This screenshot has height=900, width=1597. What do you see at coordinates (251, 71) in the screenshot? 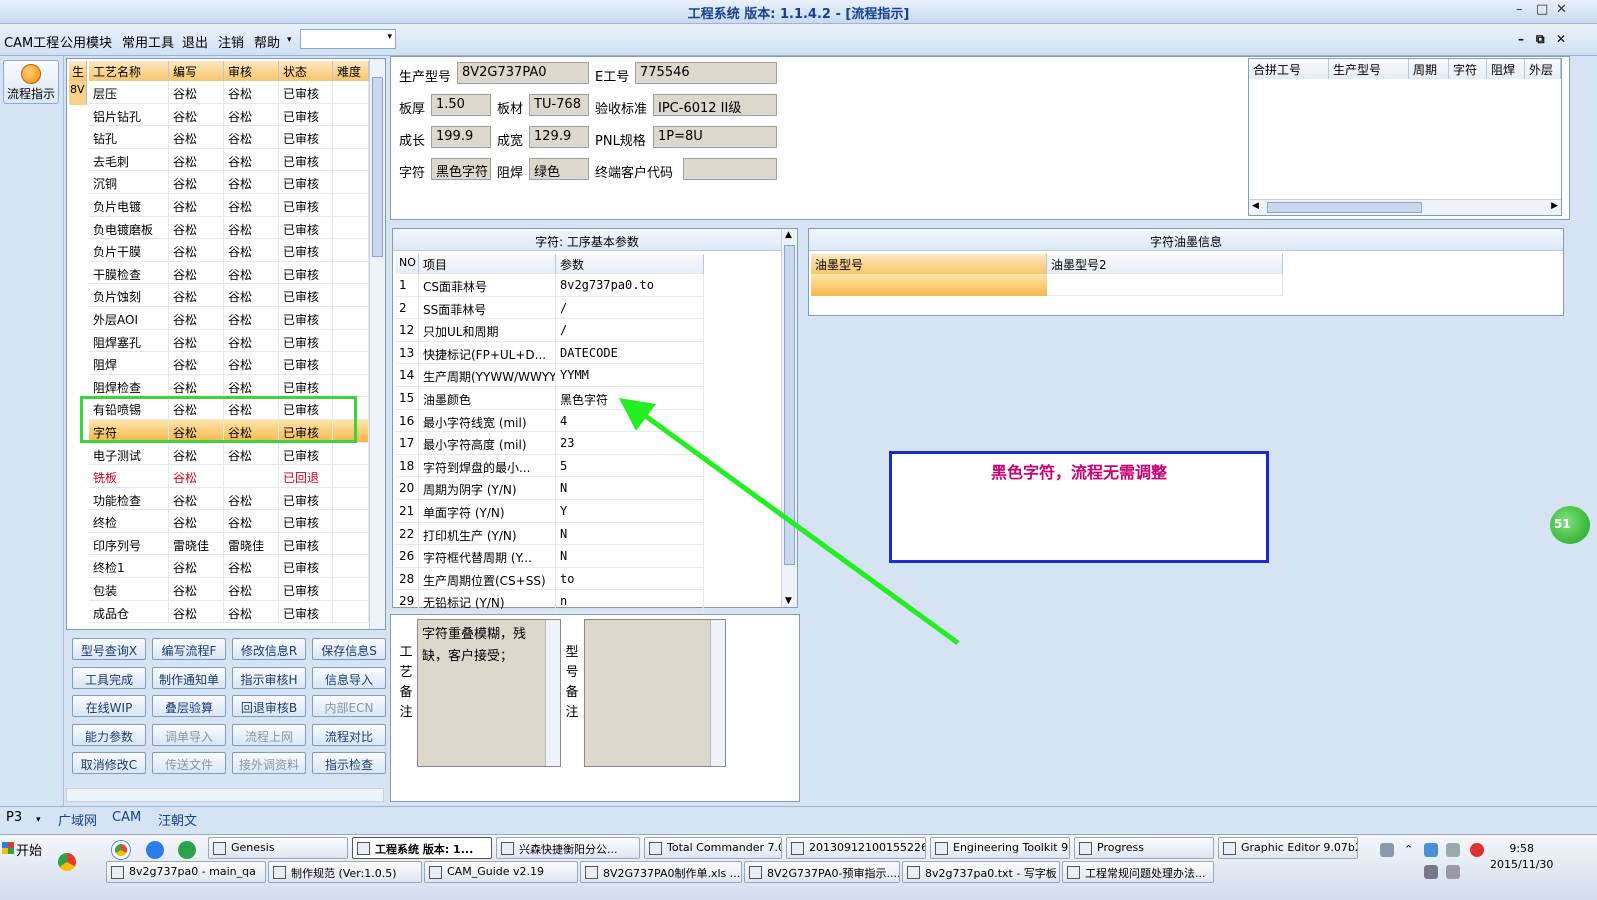
I see `col-reviewer: 审核` at bounding box center [251, 71].